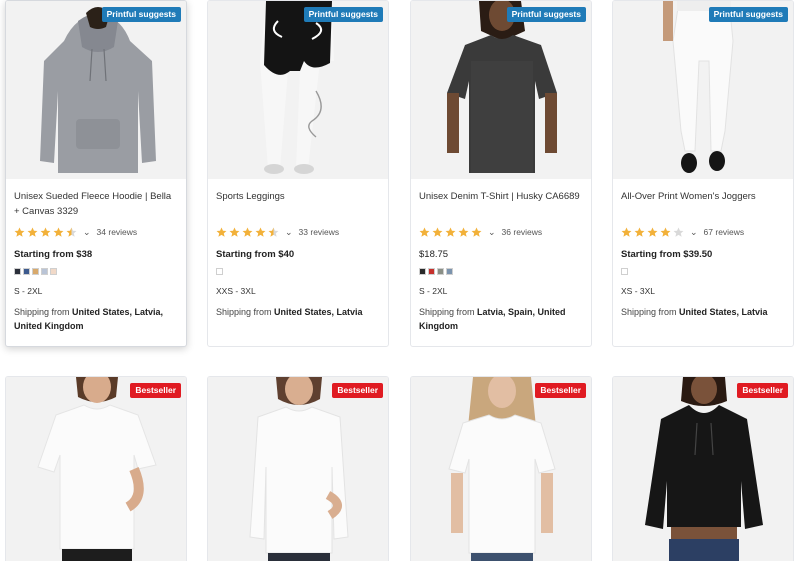  Describe the element at coordinates (117, 232) in the screenshot. I see `reviews-count: 34 reviews` at that location.